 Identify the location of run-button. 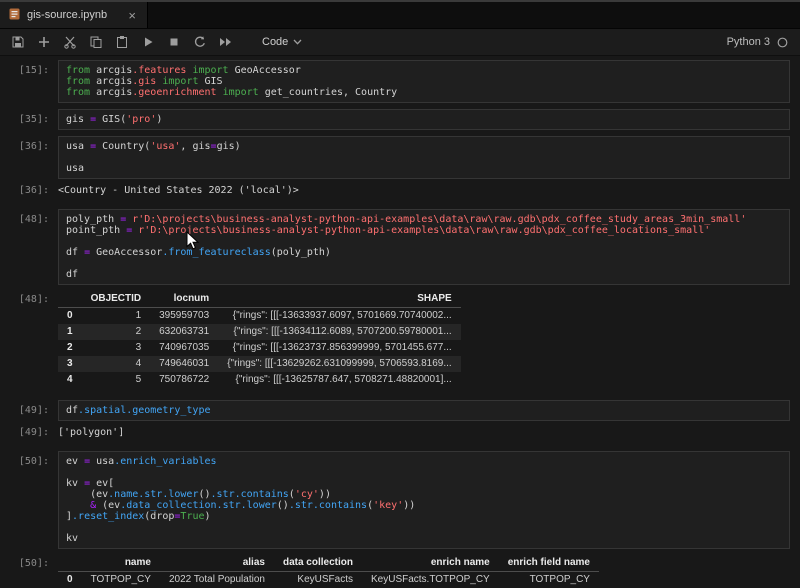
(148, 42).